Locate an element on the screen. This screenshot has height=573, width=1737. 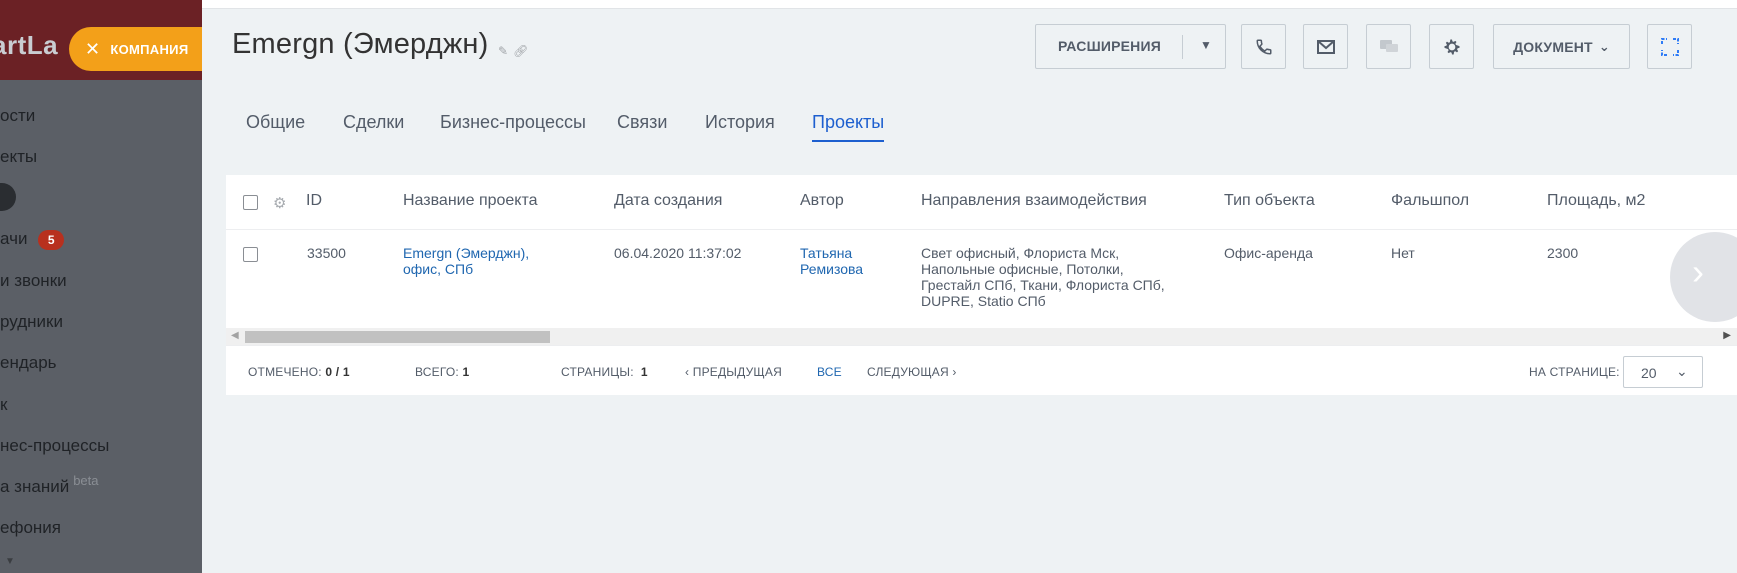
project-name-line: офис, СПб is located at coordinates (438, 269).